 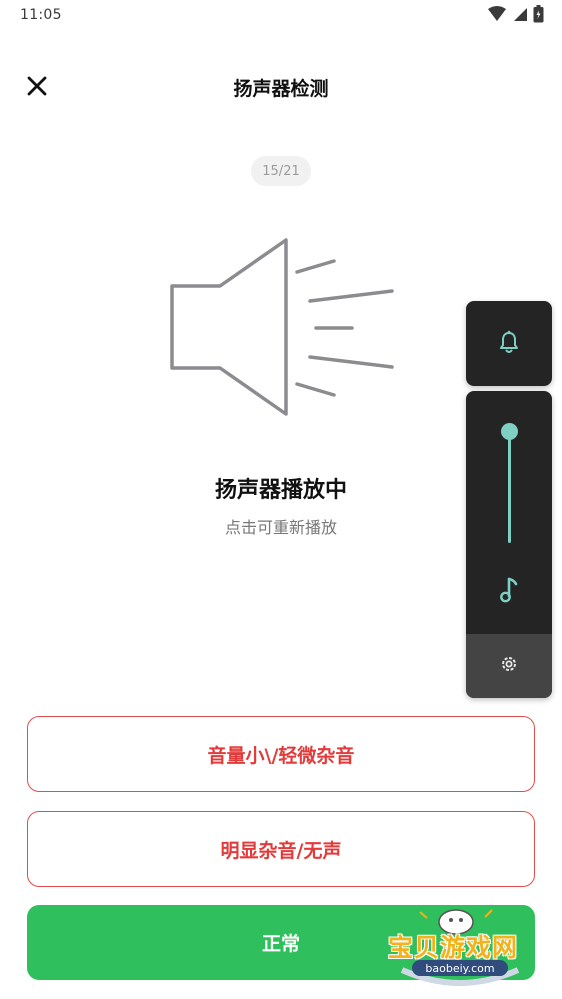 What do you see at coordinates (460, 968) in the screenshot?
I see `watermark-url: baobeiy.com` at bounding box center [460, 968].